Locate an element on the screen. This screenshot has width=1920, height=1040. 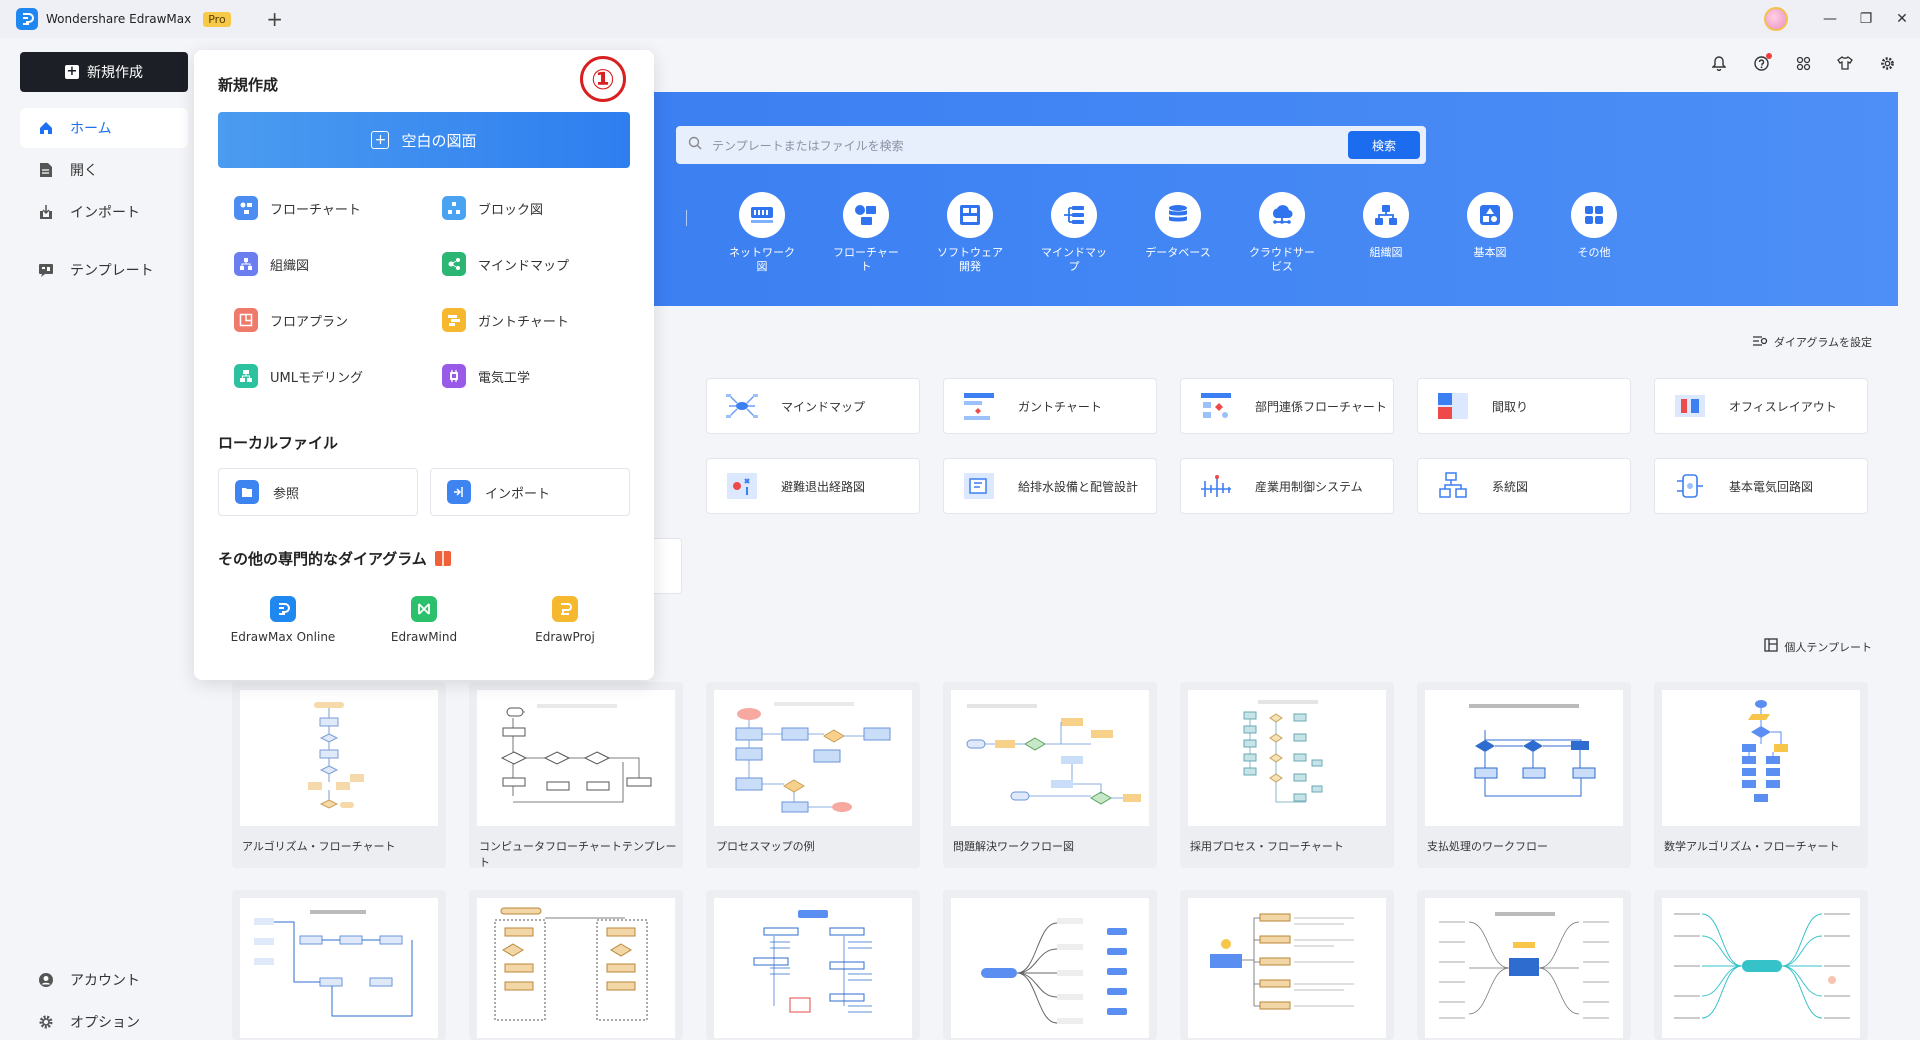
basic-shapes-icon is located at coordinates (1490, 215).